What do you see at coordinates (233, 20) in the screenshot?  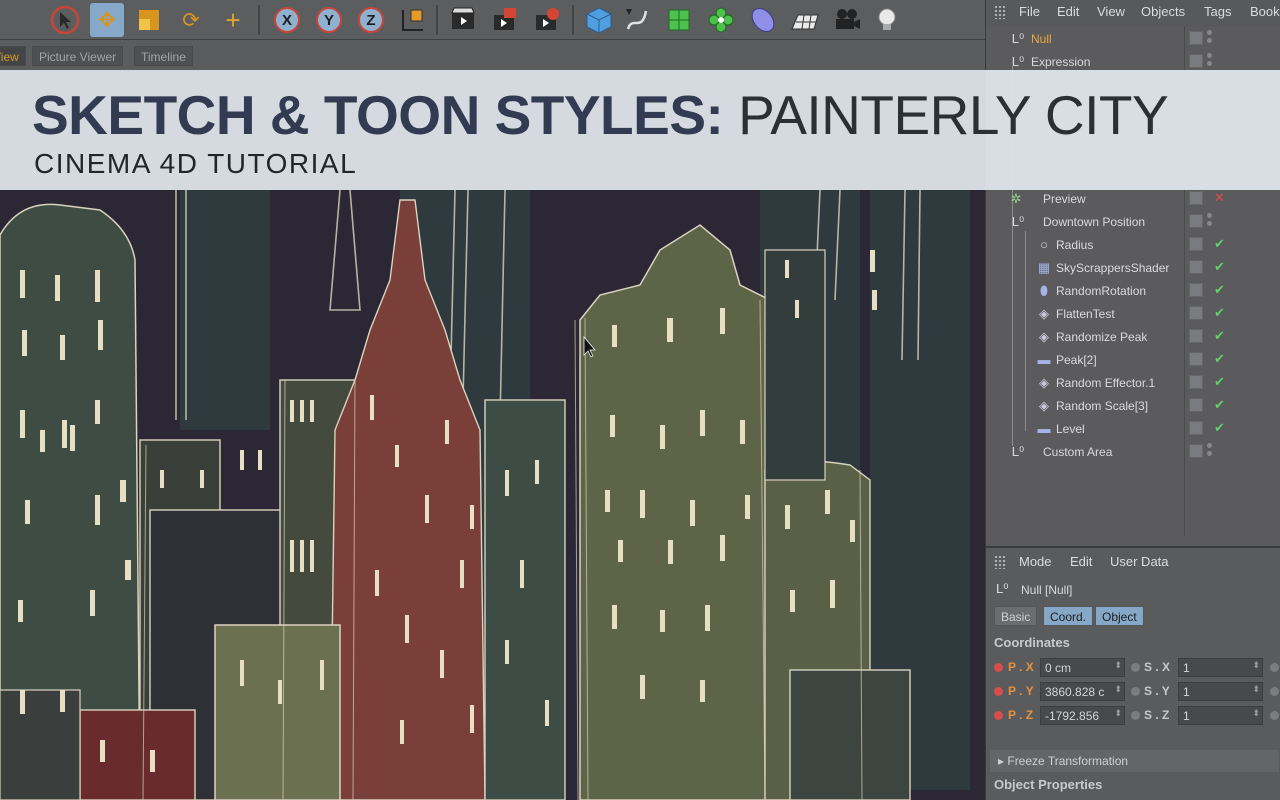 I see `add-object-icon: +` at bounding box center [233, 20].